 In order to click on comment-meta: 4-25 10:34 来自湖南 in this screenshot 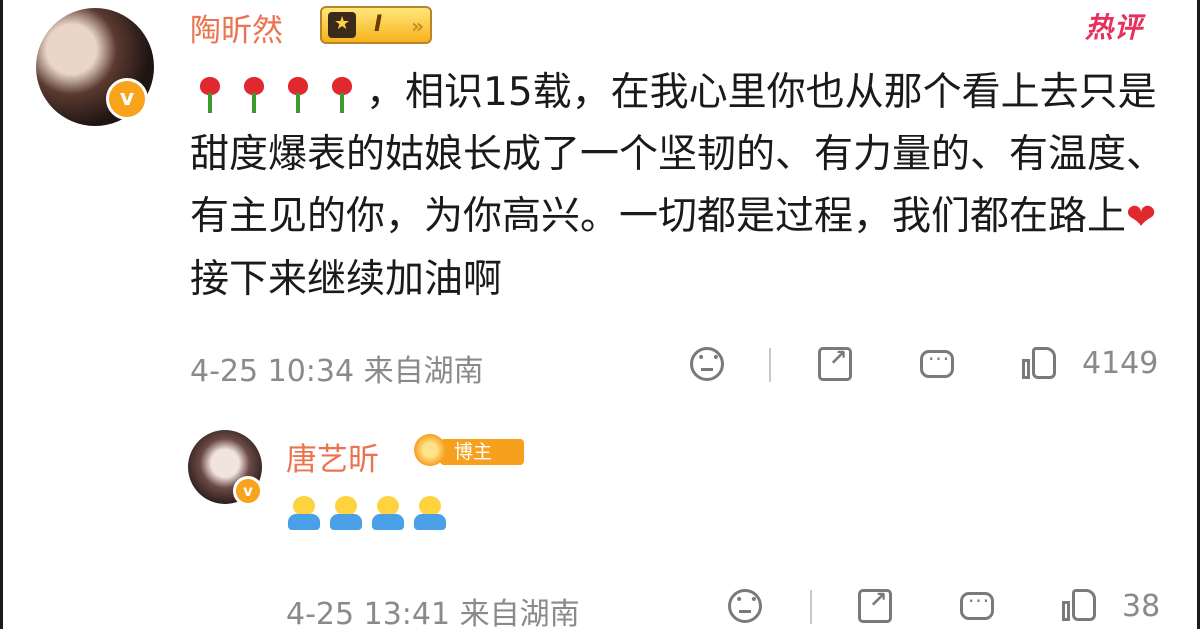, I will do `click(337, 368)`.